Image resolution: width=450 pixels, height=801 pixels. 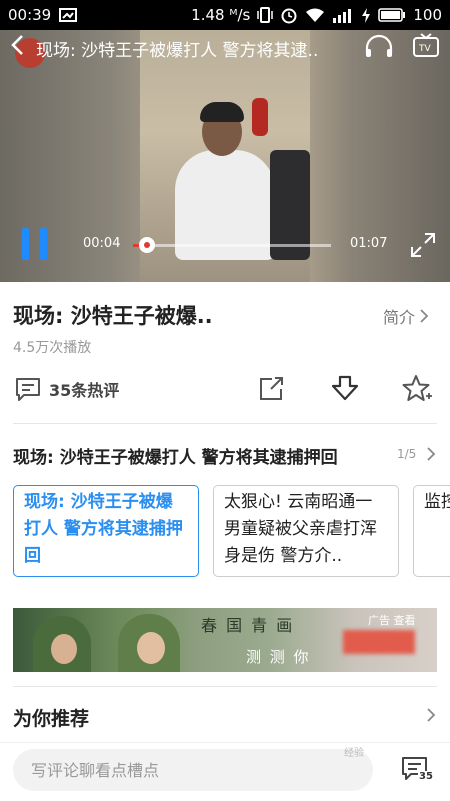 I want to click on chevron-right-icon, so click(x=424, y=316).